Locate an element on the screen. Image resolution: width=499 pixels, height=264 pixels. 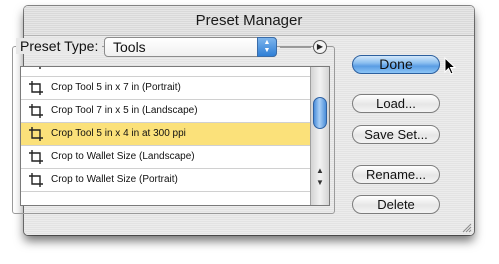
list-item: Crop to Wallet Size (Landscape) is located at coordinates (165, 157).